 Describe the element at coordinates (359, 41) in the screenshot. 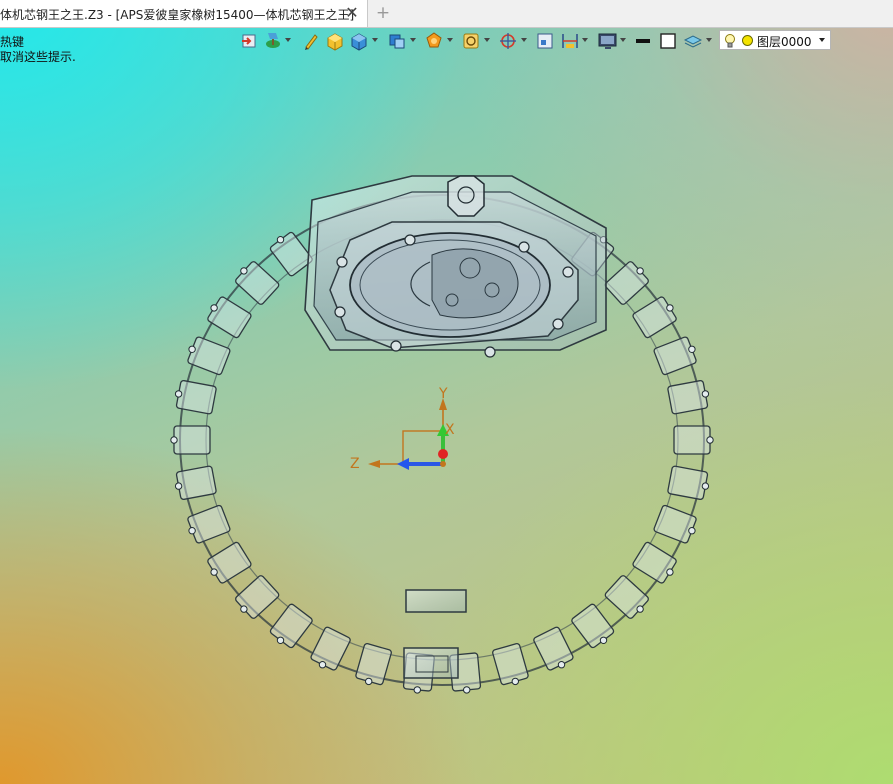

I see `cube-view-icon` at that location.